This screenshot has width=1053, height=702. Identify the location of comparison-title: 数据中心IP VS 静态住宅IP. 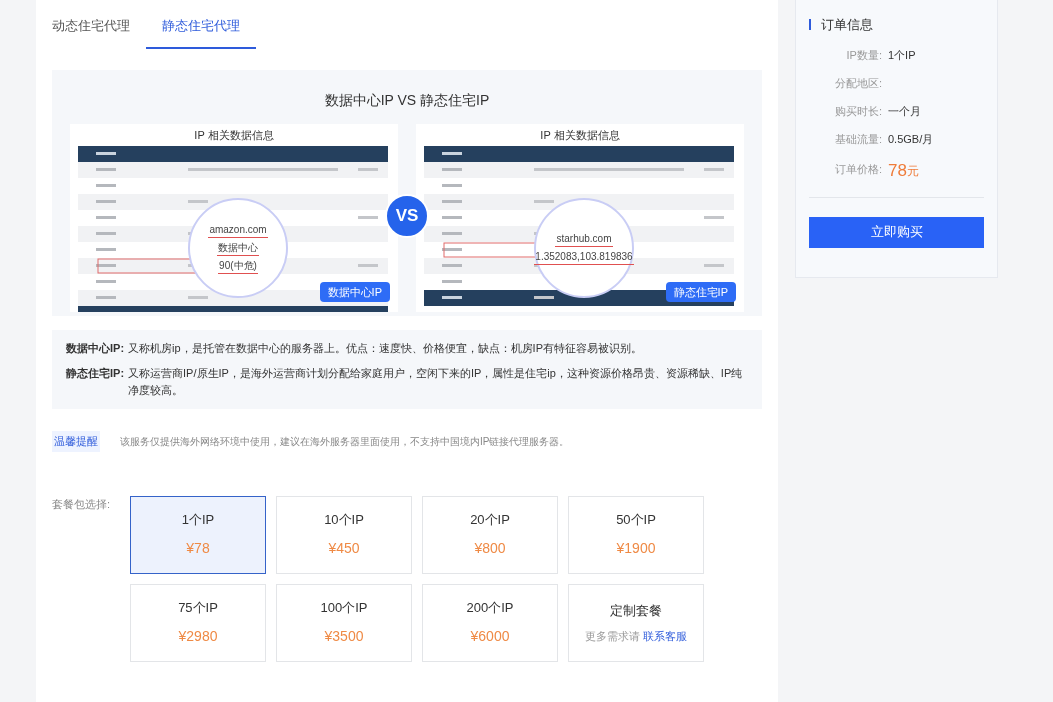
(407, 100).